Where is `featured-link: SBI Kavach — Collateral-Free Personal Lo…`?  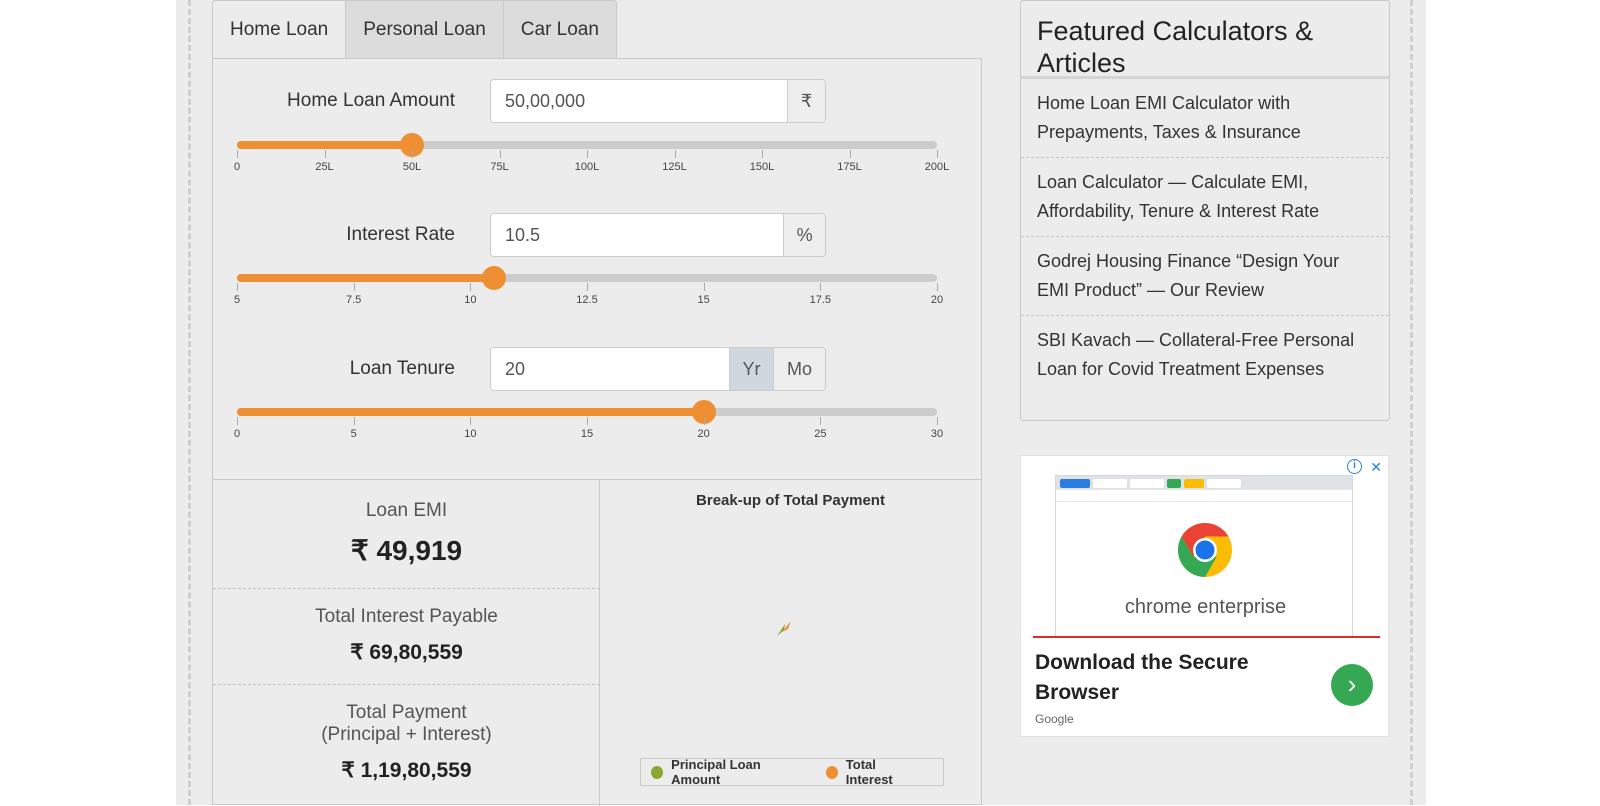
featured-link: SBI Kavach — Collateral-Free Personal Lo… is located at coordinates (1205, 355).